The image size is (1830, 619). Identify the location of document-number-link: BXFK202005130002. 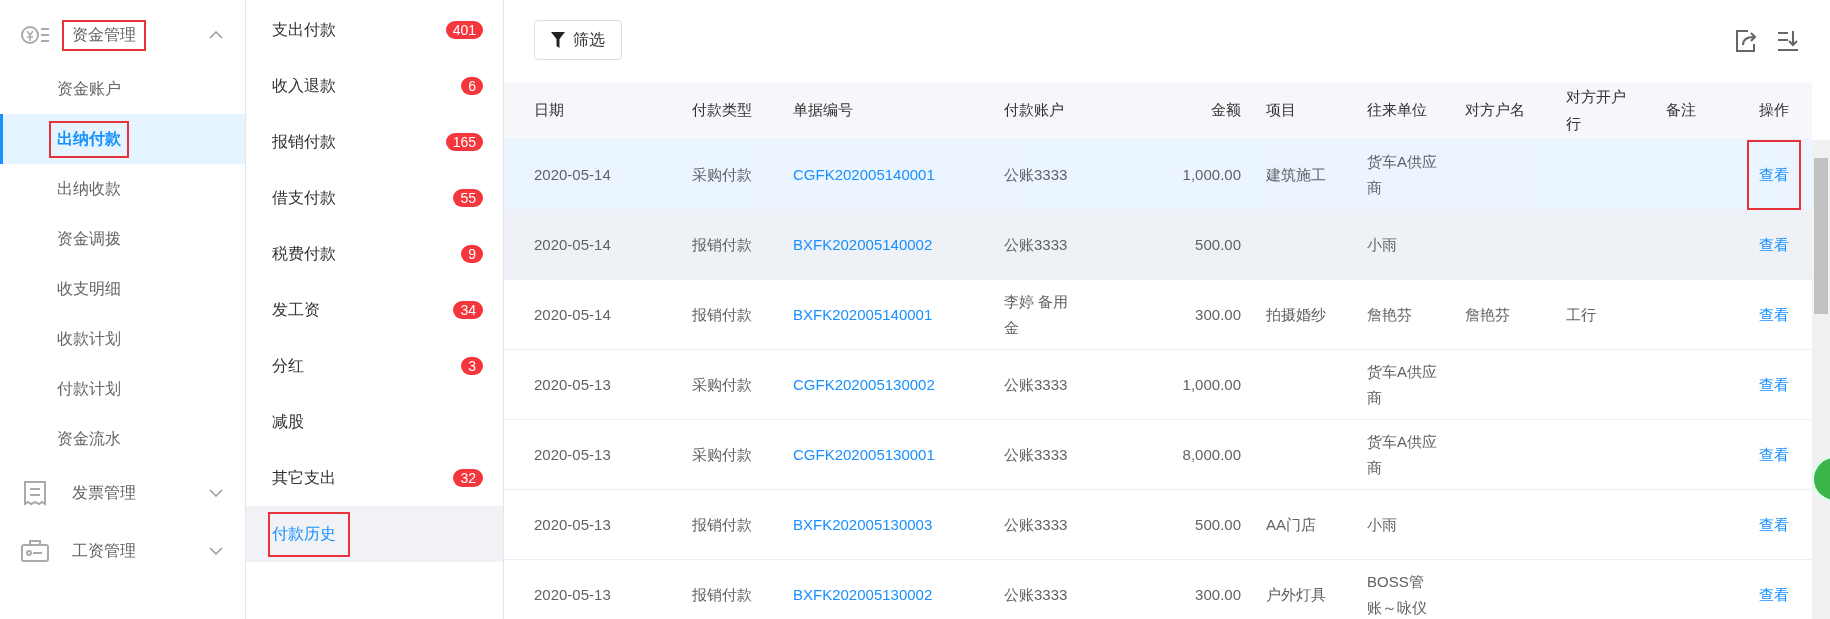
(863, 595).